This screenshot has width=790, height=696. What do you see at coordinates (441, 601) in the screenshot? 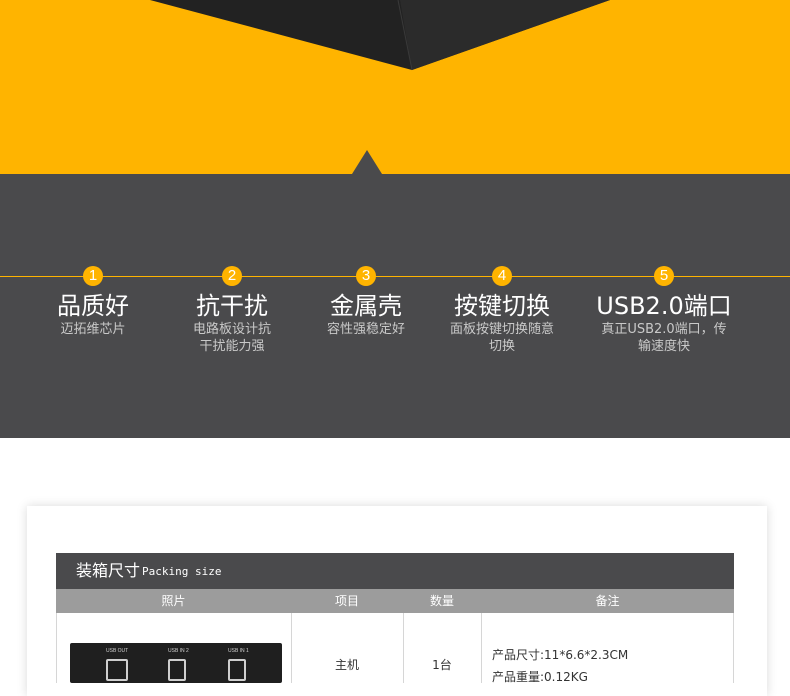
I see `col-qty: 数量` at bounding box center [441, 601].